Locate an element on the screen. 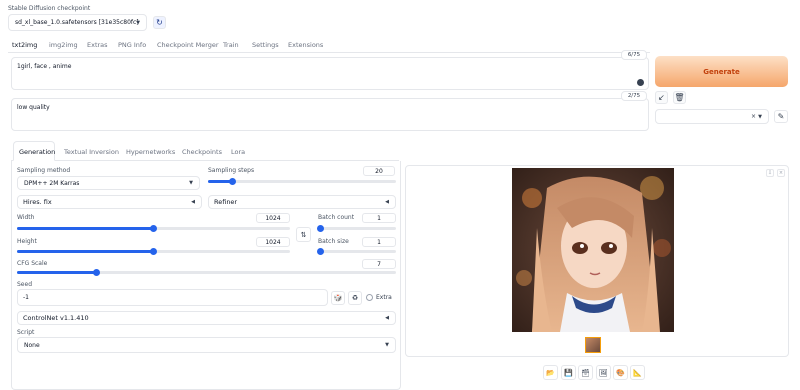  controlnet-label: ControlNet v1.1.410 is located at coordinates (56, 318).